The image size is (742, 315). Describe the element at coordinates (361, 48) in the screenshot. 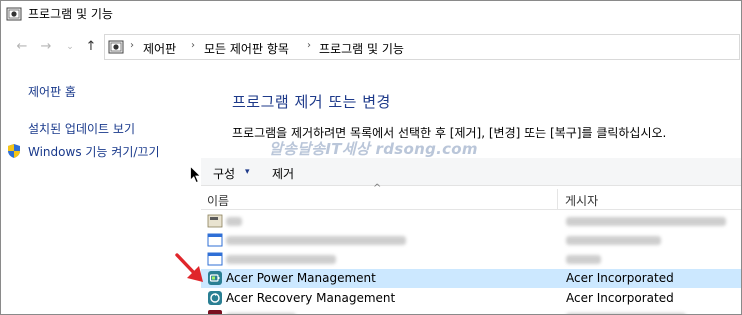

I see `breadcrumb-programs-features: 프로그램 및 기능` at that location.